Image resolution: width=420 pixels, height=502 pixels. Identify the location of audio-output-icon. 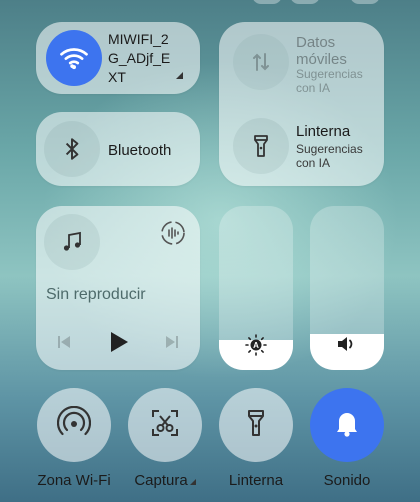
(173, 235).